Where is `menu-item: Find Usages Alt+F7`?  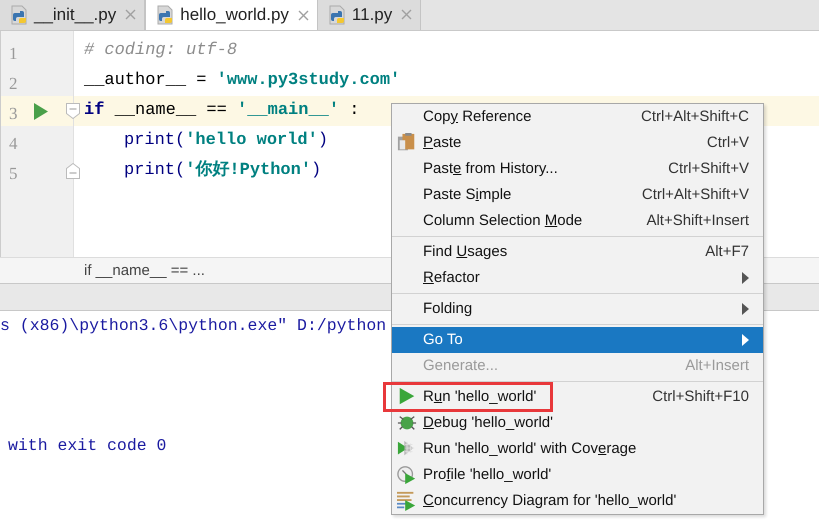
menu-item: Find Usages Alt+F7 is located at coordinates (577, 252).